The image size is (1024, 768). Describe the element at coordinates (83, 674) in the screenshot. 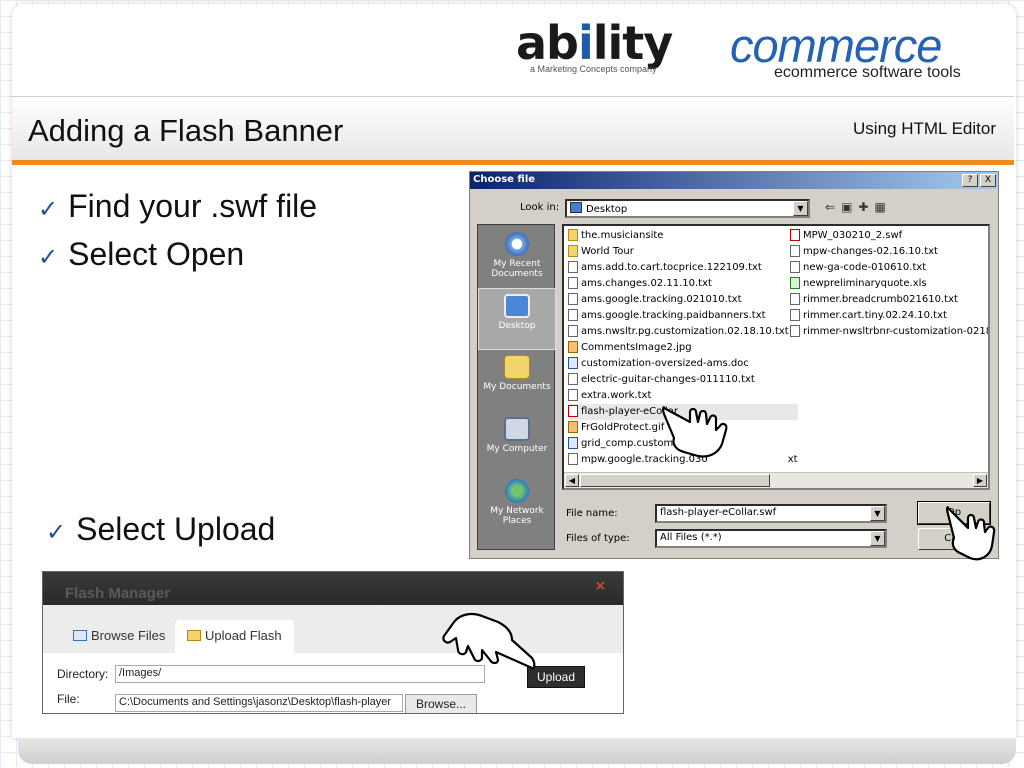

I see `directory-label: Directory:` at that location.